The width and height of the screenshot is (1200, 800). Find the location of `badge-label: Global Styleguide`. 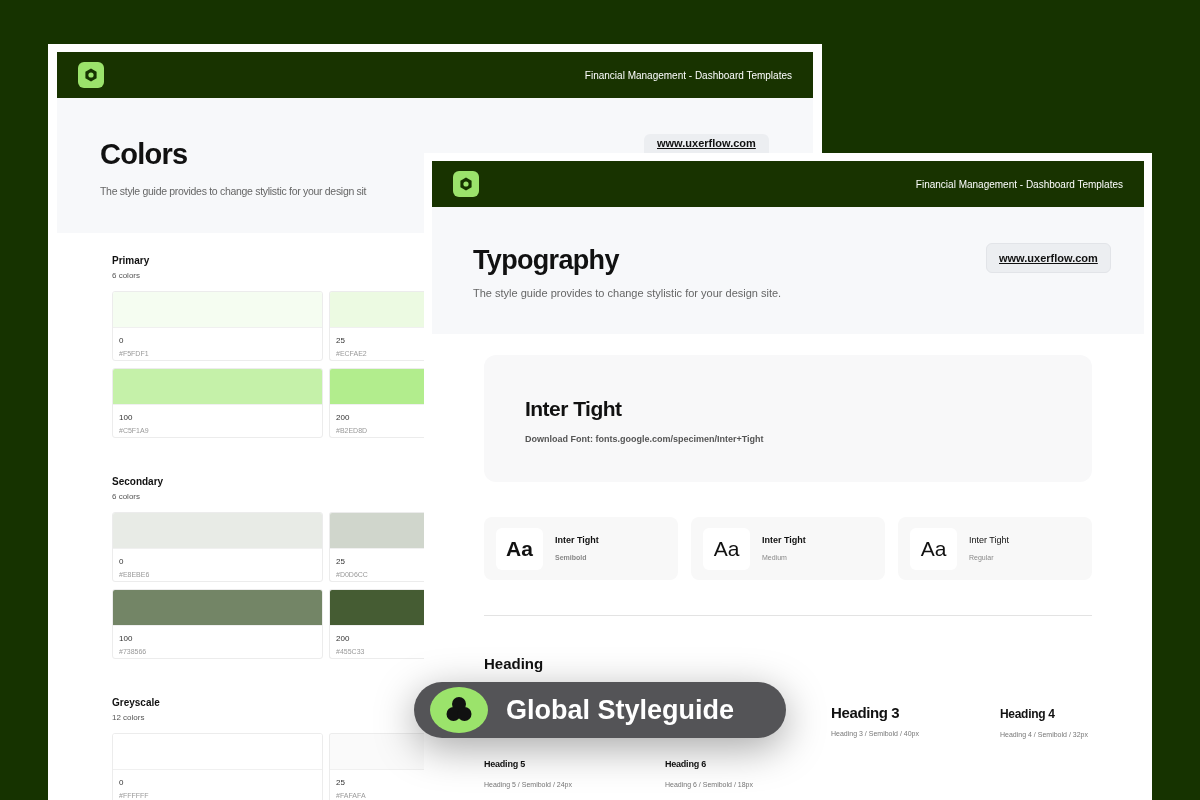

badge-label: Global Styleguide is located at coordinates (620, 710).